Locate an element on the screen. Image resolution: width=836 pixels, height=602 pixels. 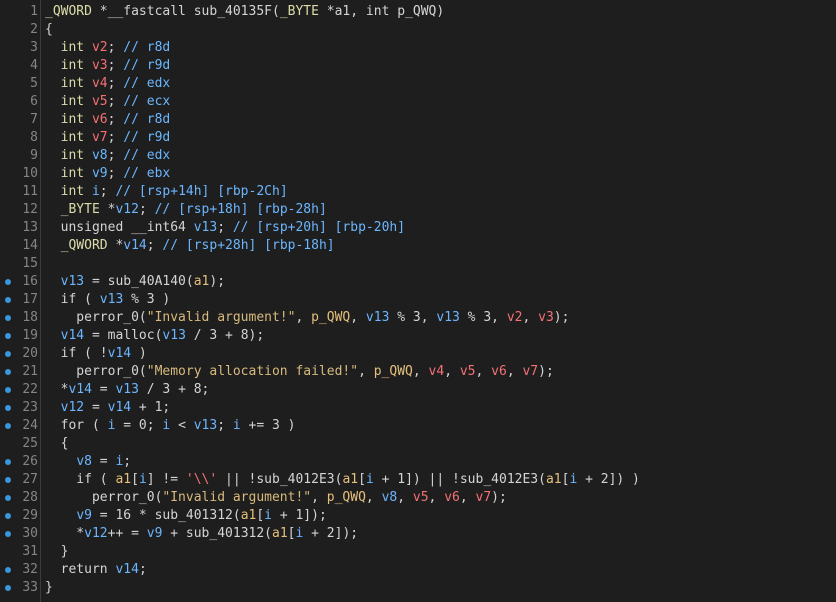
code-token: // r8d is located at coordinates (147, 119).